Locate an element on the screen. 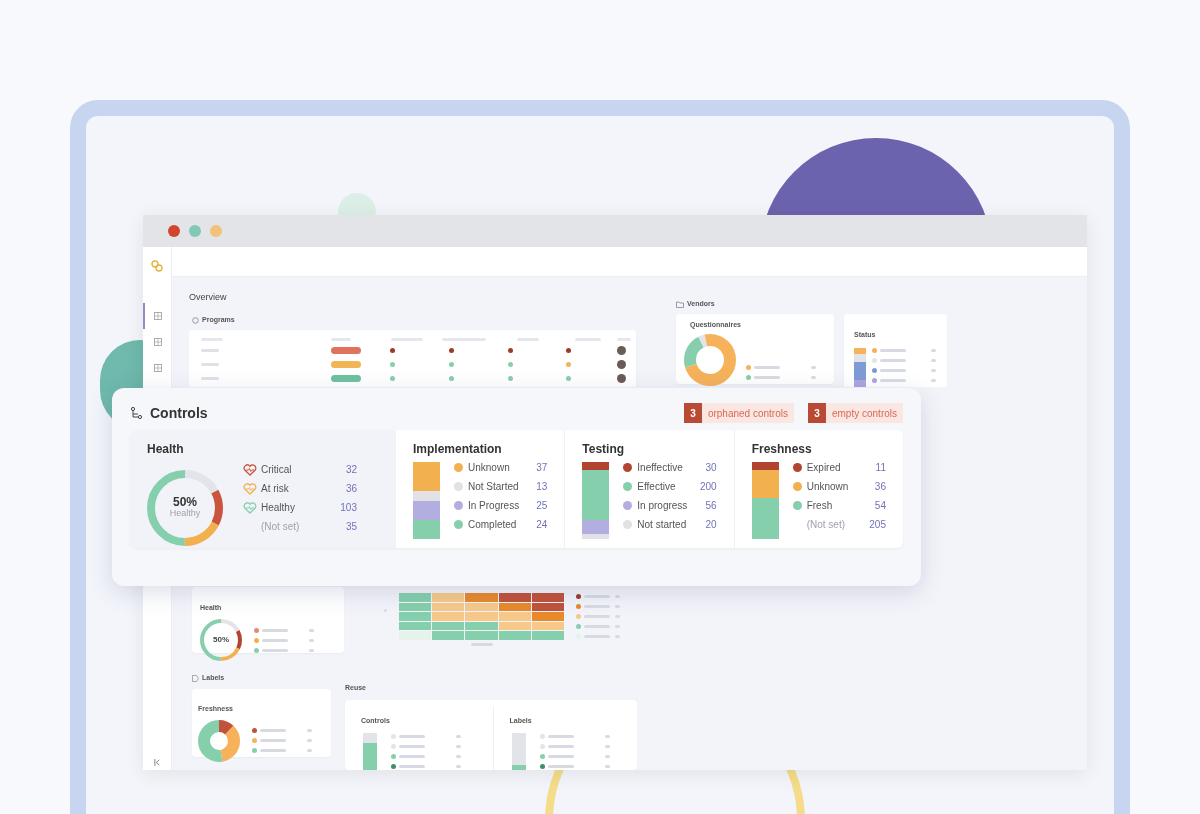  panel-title: Freshness is located at coordinates (782, 449).